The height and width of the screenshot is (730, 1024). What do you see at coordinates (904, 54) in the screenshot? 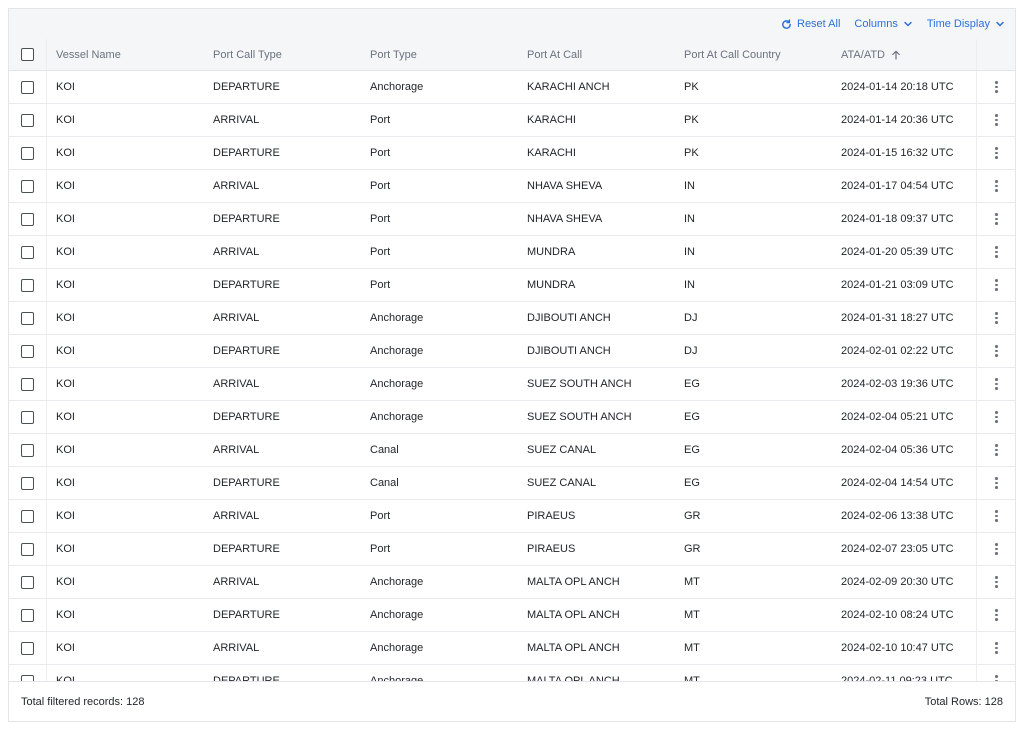
I see `column-header-ata-atd: ATA/ATD` at bounding box center [904, 54].